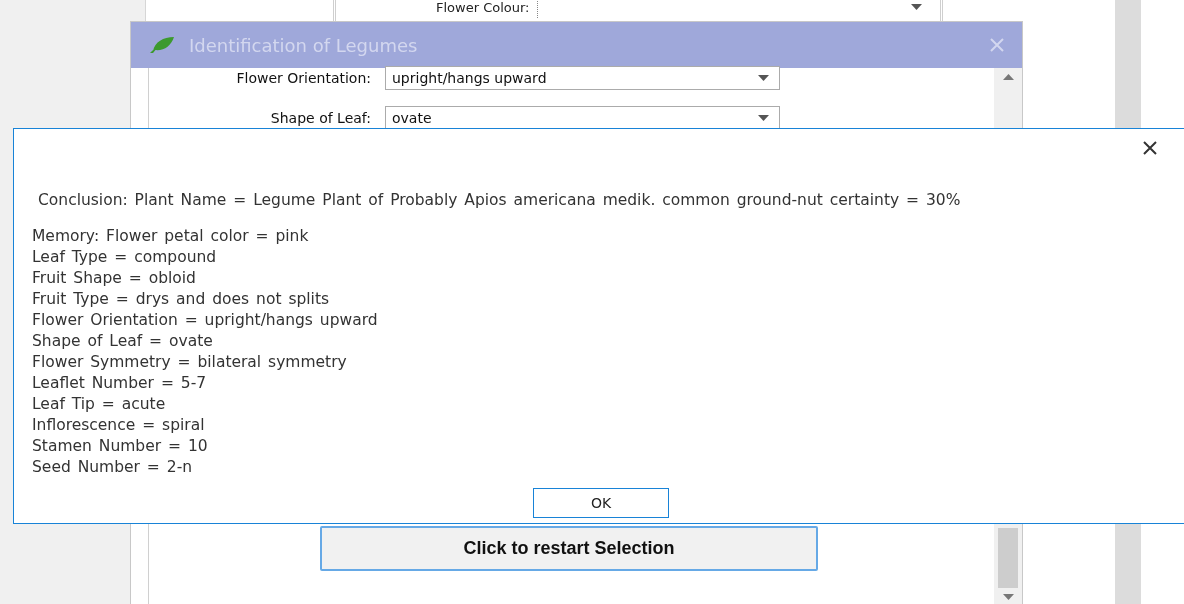 The image size is (1184, 604). I want to click on field-label: Flower Colour:, so click(483, 7).